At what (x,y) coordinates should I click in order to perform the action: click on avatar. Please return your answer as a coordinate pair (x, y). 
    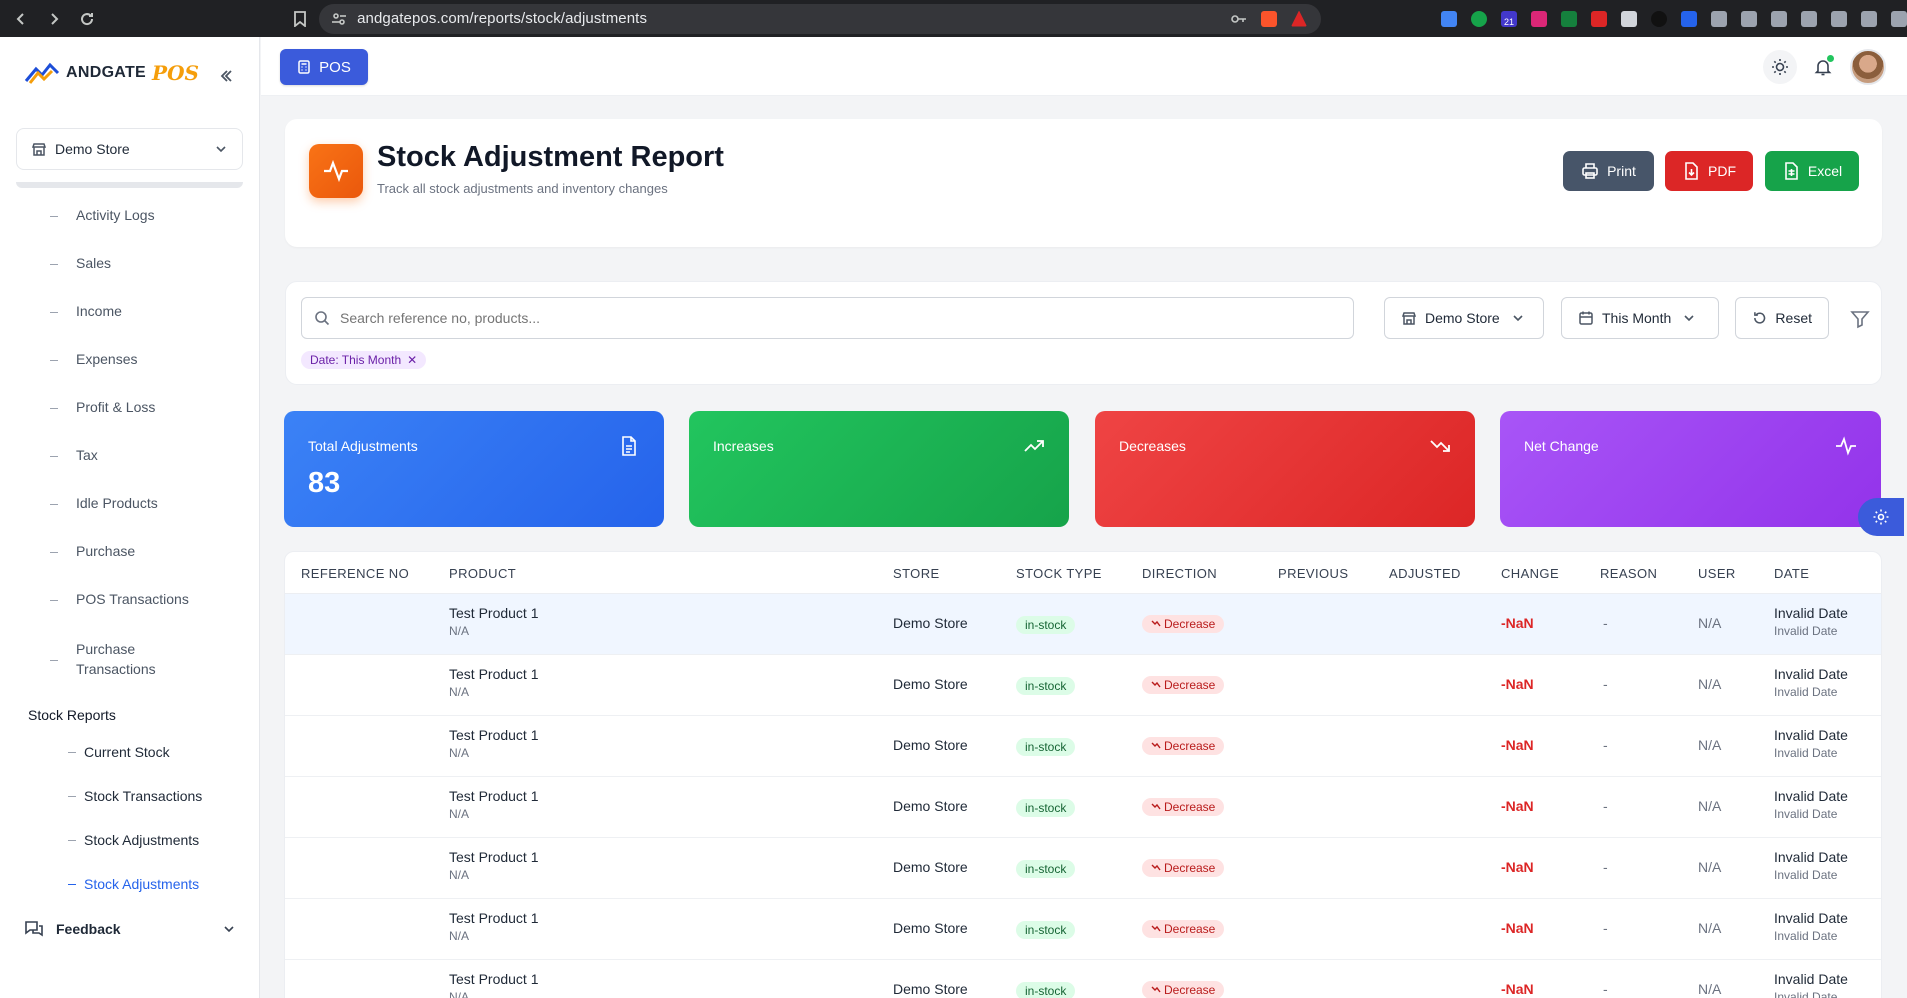
    Looking at the image, I should click on (1868, 67).